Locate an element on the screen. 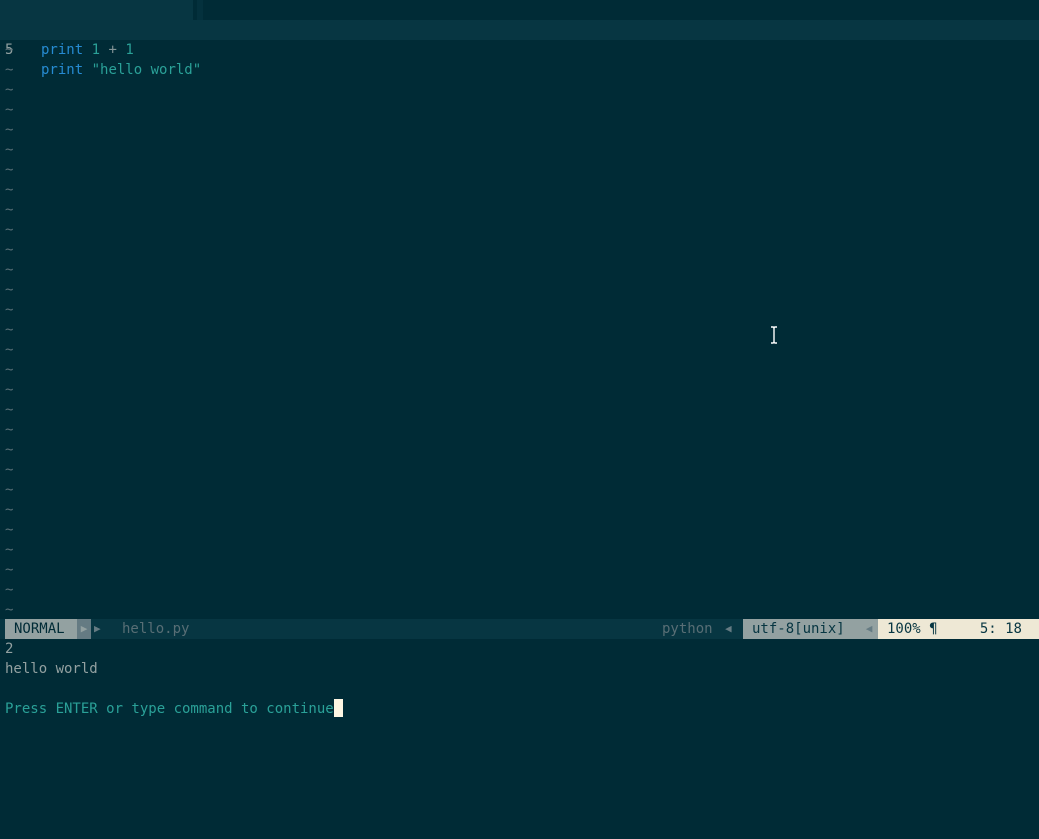 Image resolution: width=1039 pixels, height=839 pixels. continue-prompt: Press ENTER or type command to continue is located at coordinates (169, 709).